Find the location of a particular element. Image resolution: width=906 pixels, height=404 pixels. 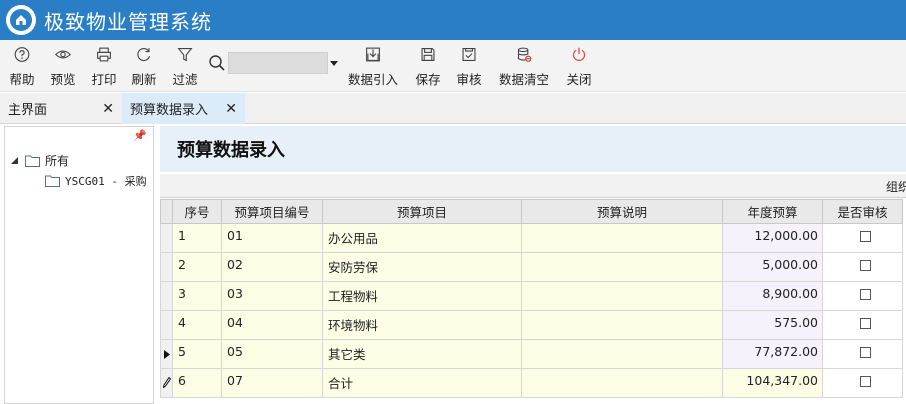

seq-cell: 4 is located at coordinates (197, 325).